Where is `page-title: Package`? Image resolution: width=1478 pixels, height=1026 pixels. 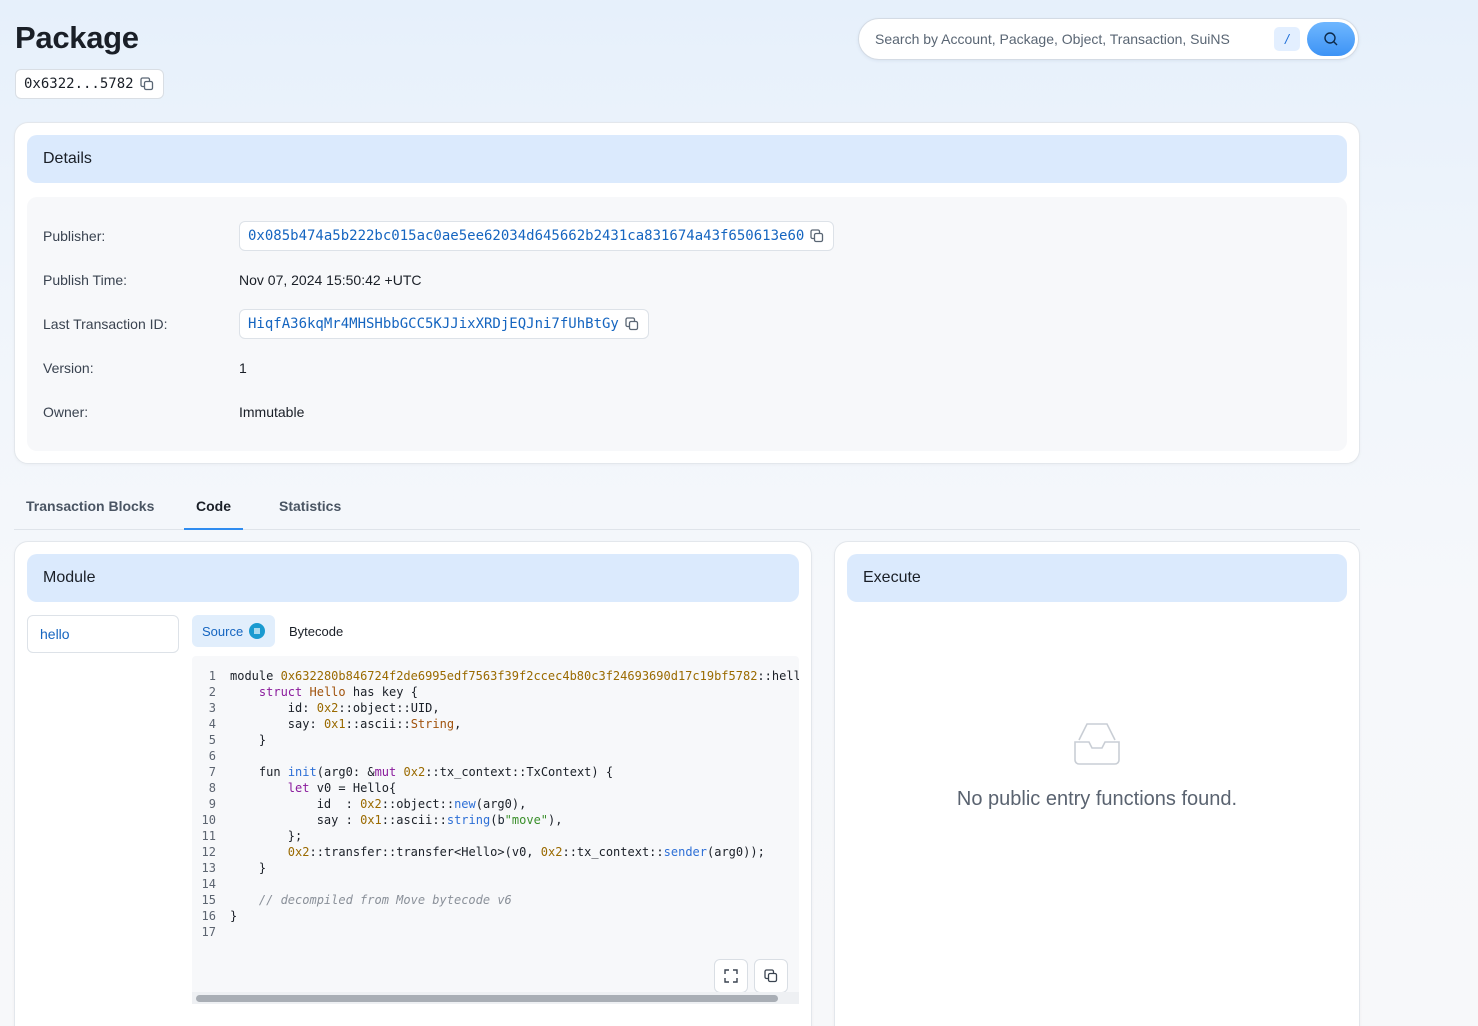
page-title: Package is located at coordinates (77, 37).